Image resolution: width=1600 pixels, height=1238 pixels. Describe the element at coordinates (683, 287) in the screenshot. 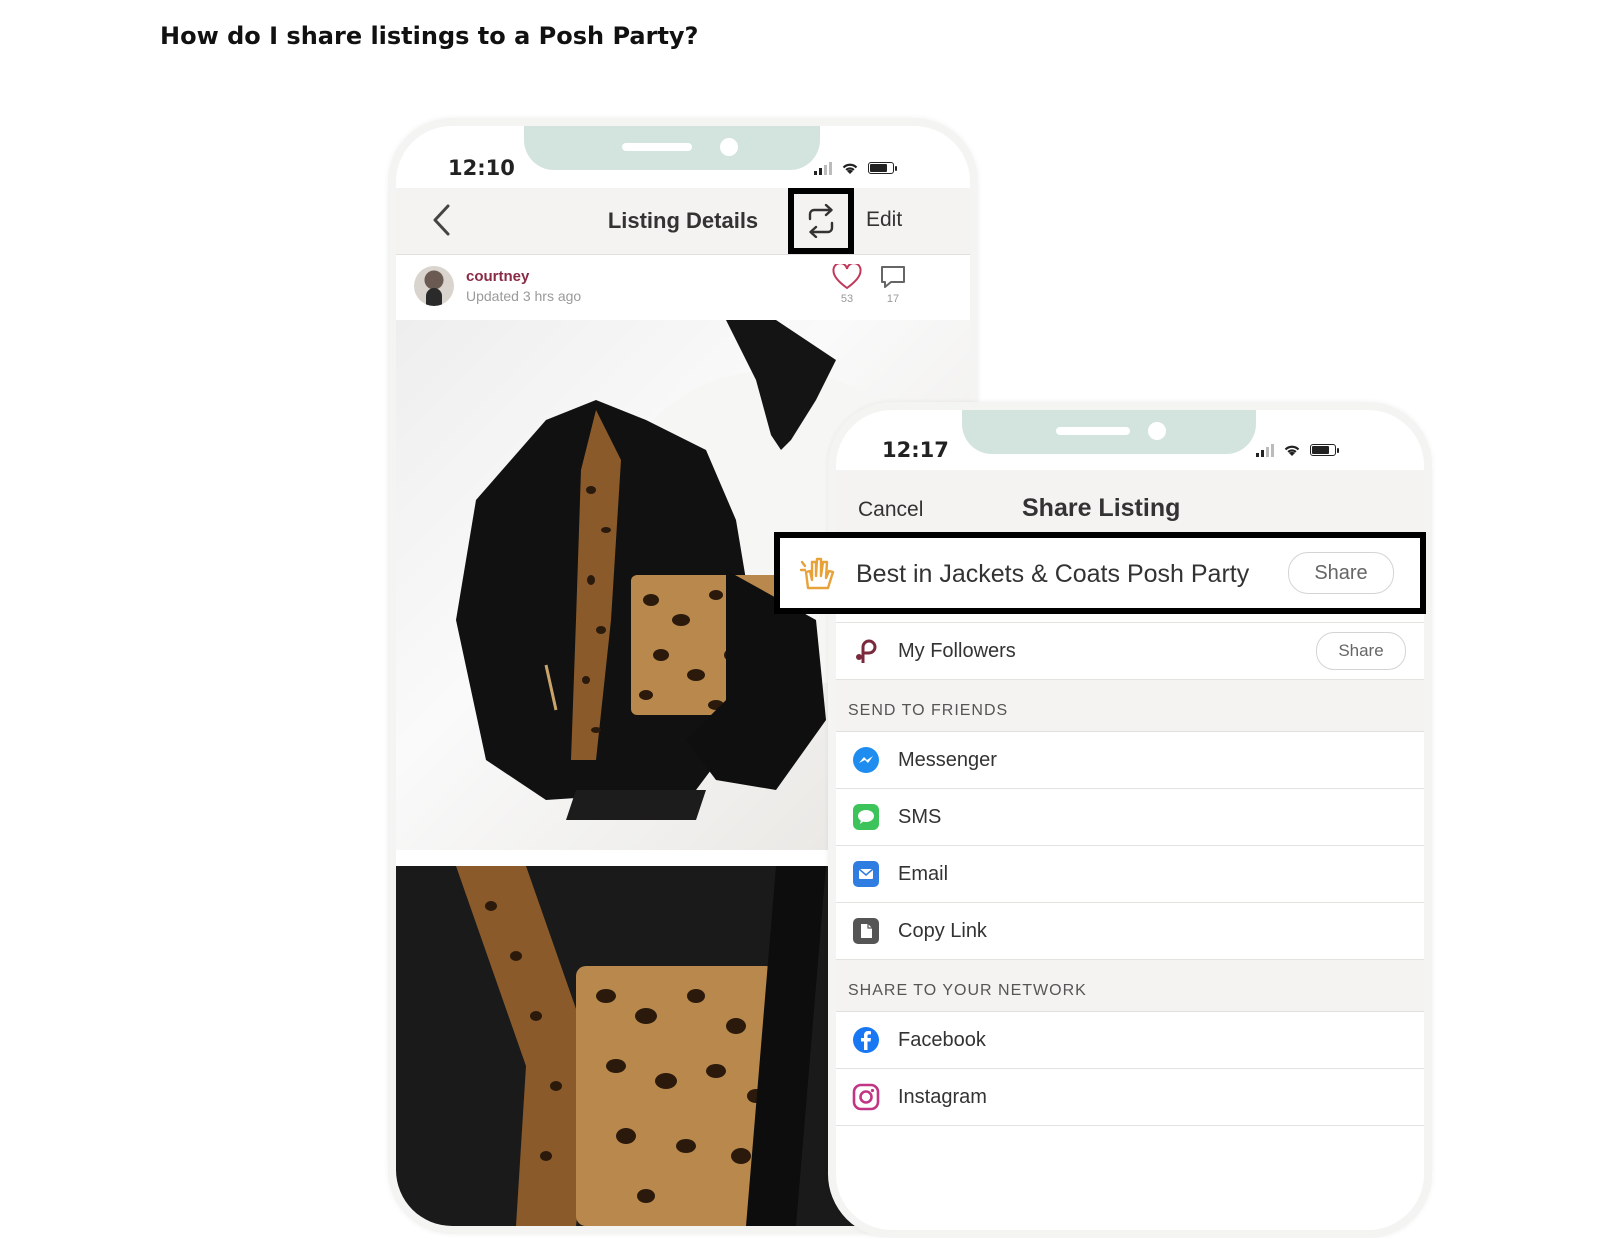

I see `seller-row: courtney Updated 3 hrs ago 53 17` at that location.